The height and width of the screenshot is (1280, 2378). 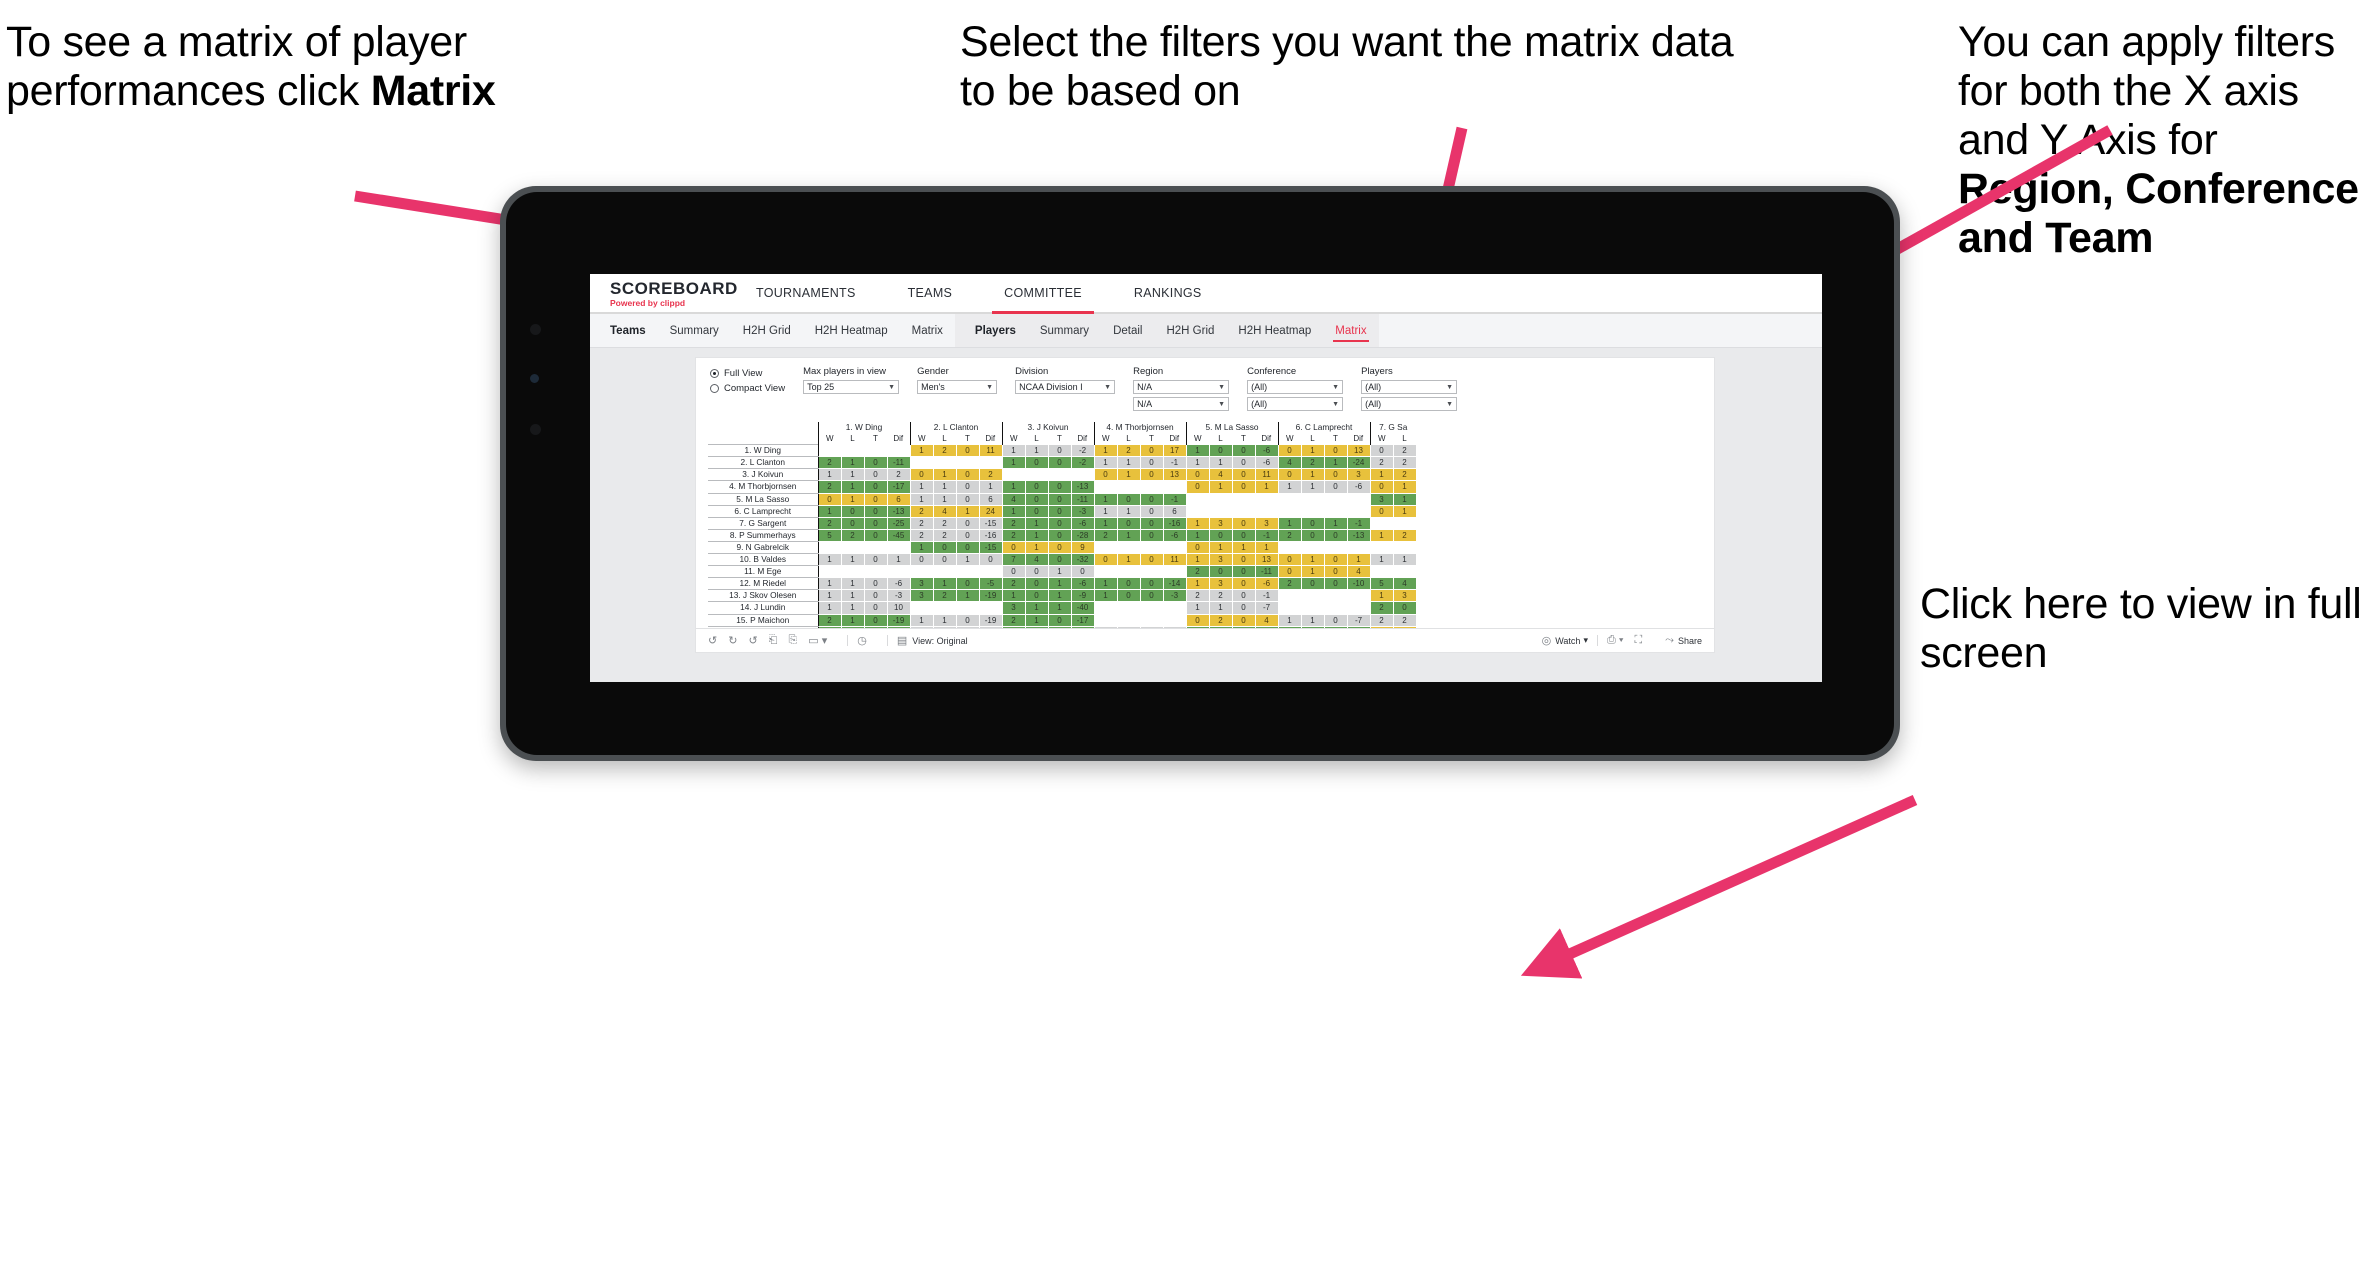 I want to click on filter-max-players-select: Top 25 ▼, so click(x=851, y=387).